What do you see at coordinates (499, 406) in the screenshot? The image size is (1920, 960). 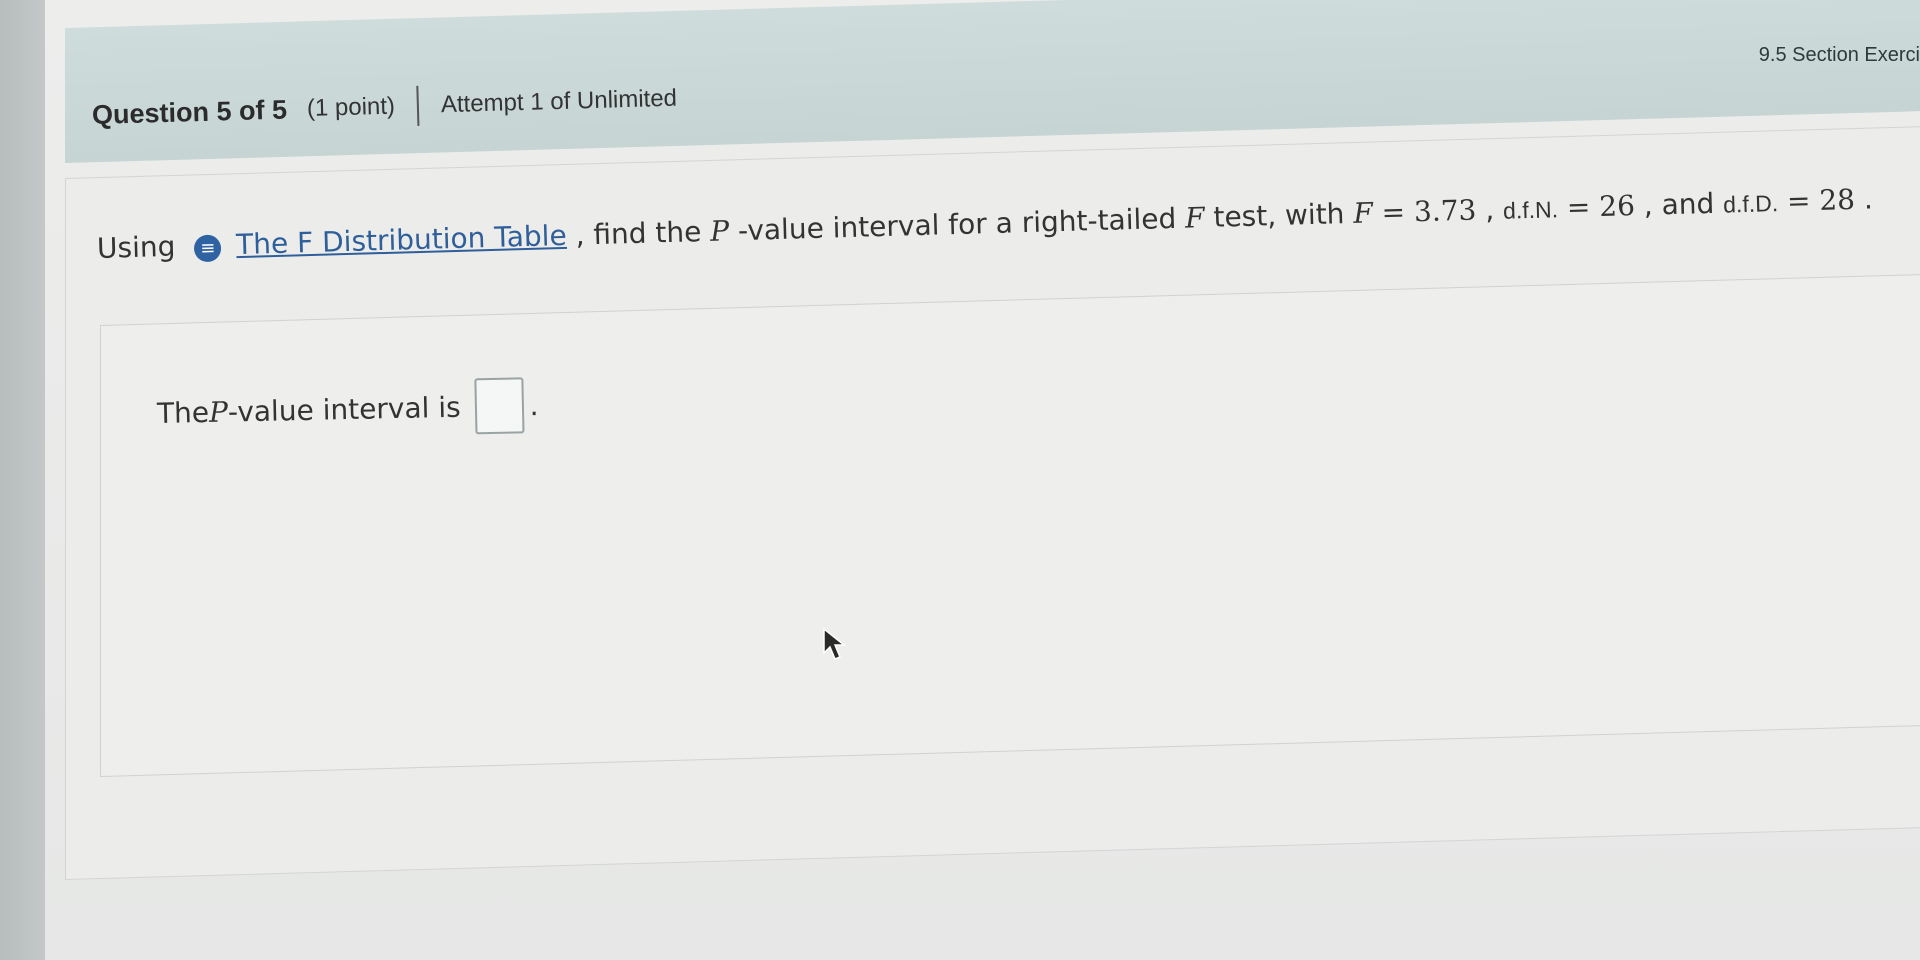 I see `p-value-interval-input` at bounding box center [499, 406].